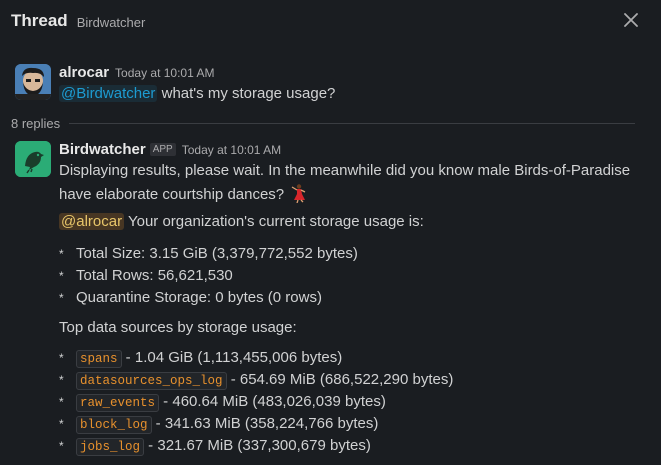  What do you see at coordinates (340, 379) in the screenshot?
I see `source-size: - 654.69 MiB (686,522,290 bytes)` at bounding box center [340, 379].